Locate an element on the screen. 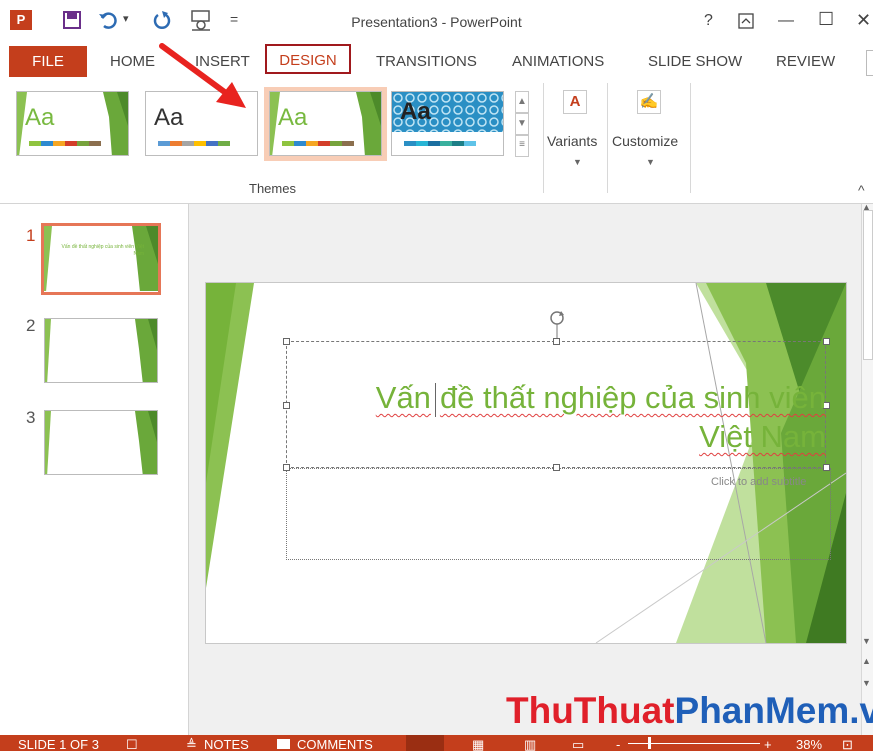  text-cursor is located at coordinates (435, 399).